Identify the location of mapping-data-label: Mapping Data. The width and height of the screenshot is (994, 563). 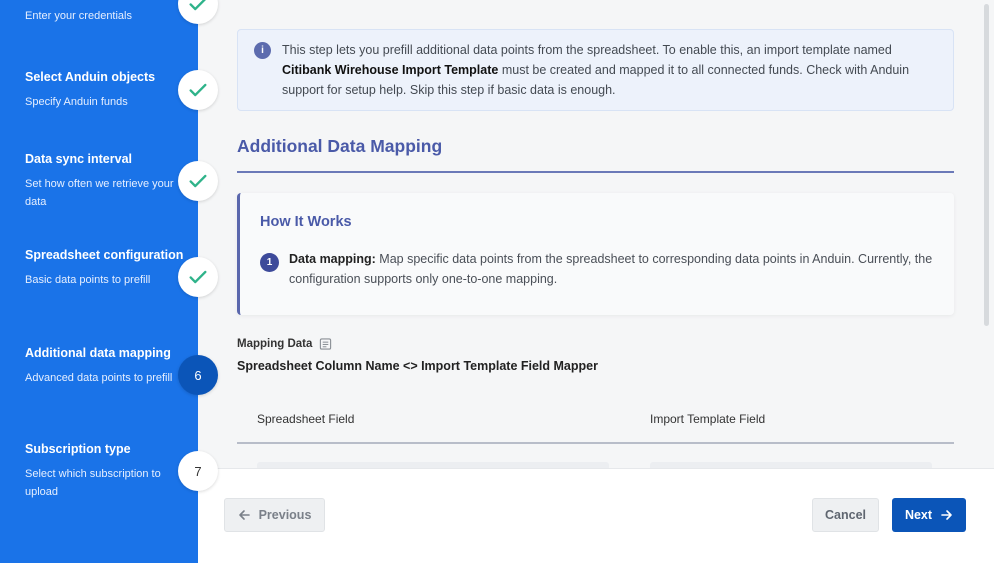
(284, 344).